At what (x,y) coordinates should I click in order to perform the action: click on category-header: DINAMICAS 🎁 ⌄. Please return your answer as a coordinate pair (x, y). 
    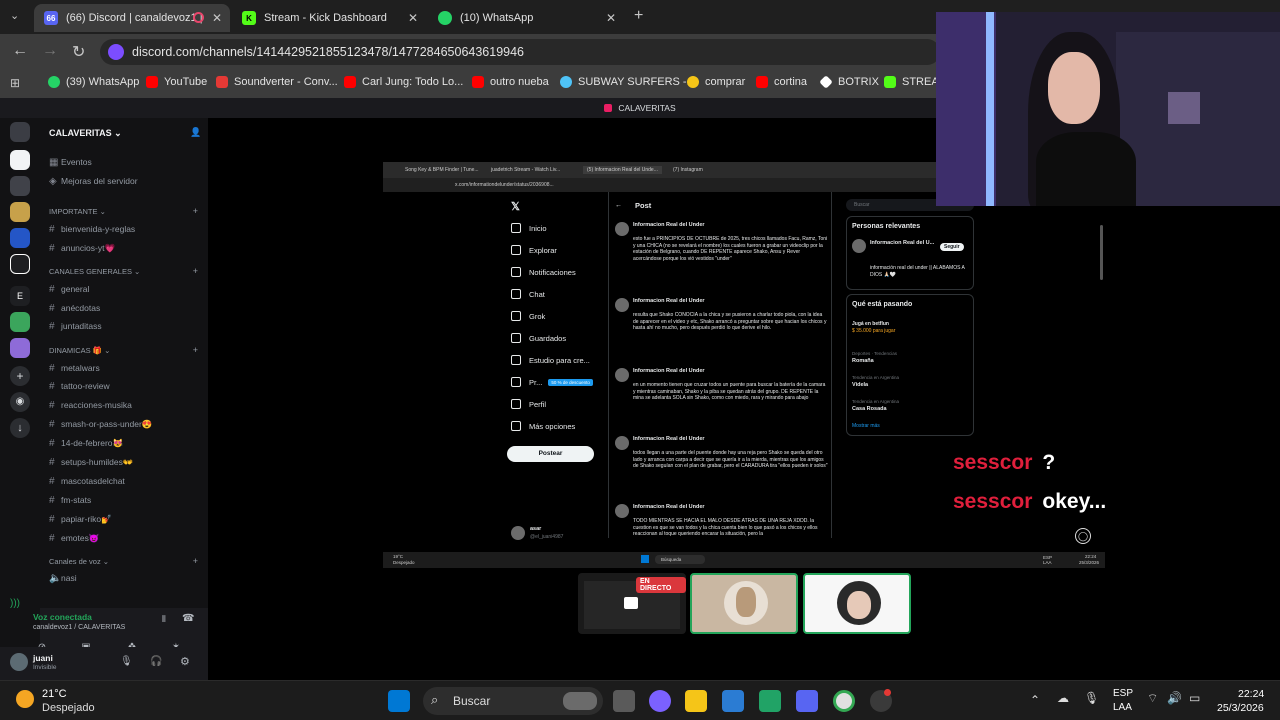
    Looking at the image, I should click on (79, 350).